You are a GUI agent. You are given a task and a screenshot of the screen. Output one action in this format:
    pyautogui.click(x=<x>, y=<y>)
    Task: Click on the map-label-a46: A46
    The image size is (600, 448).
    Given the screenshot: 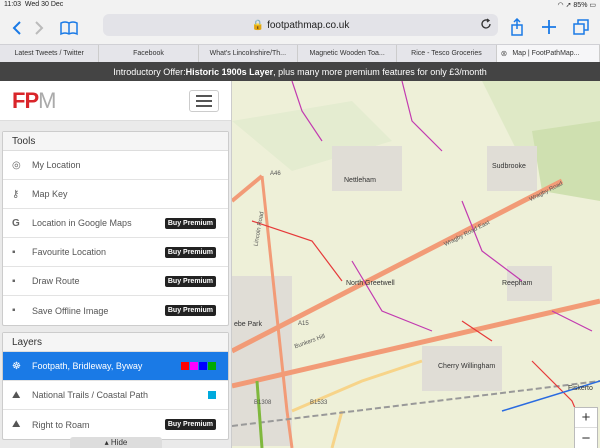 What is the action you would take?
    pyautogui.click(x=275, y=174)
    